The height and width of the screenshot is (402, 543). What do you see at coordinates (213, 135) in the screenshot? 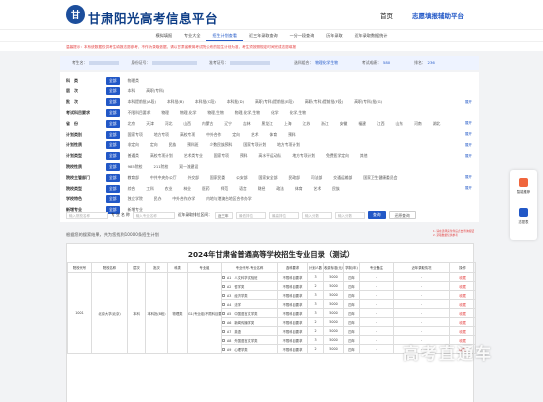
I see `filter-option: 中外合作` at bounding box center [213, 135].